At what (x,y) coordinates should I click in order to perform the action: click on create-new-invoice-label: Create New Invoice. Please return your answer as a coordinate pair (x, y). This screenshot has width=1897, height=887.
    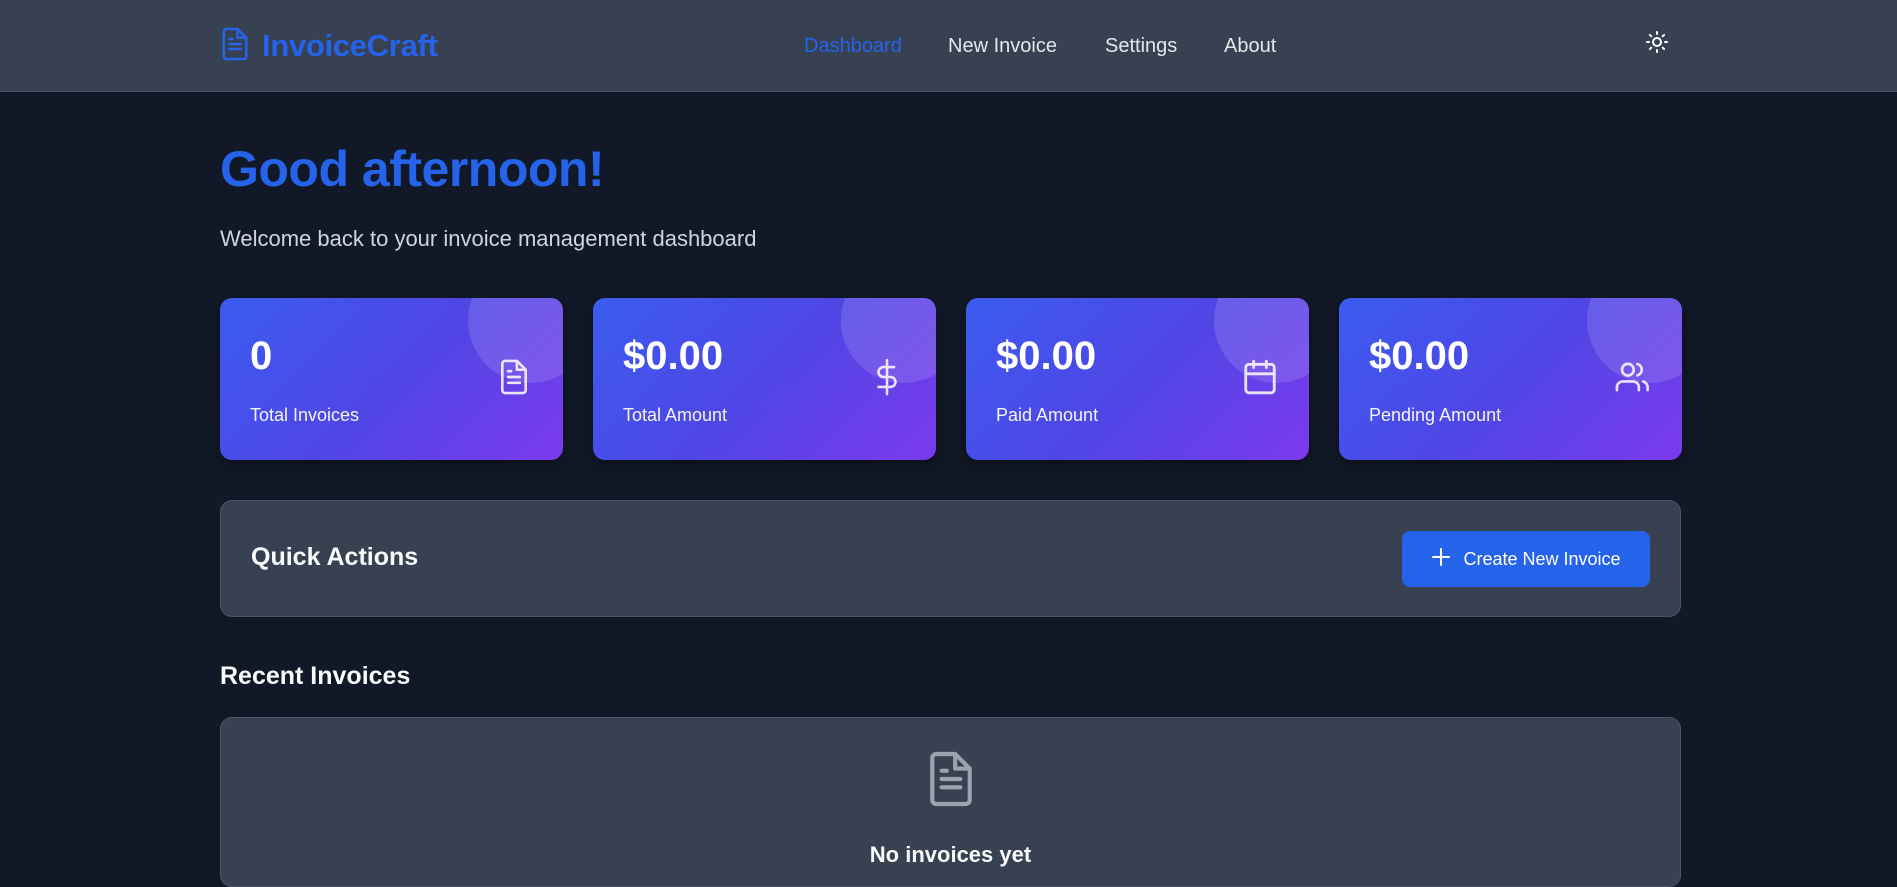
    Looking at the image, I should click on (1542, 558).